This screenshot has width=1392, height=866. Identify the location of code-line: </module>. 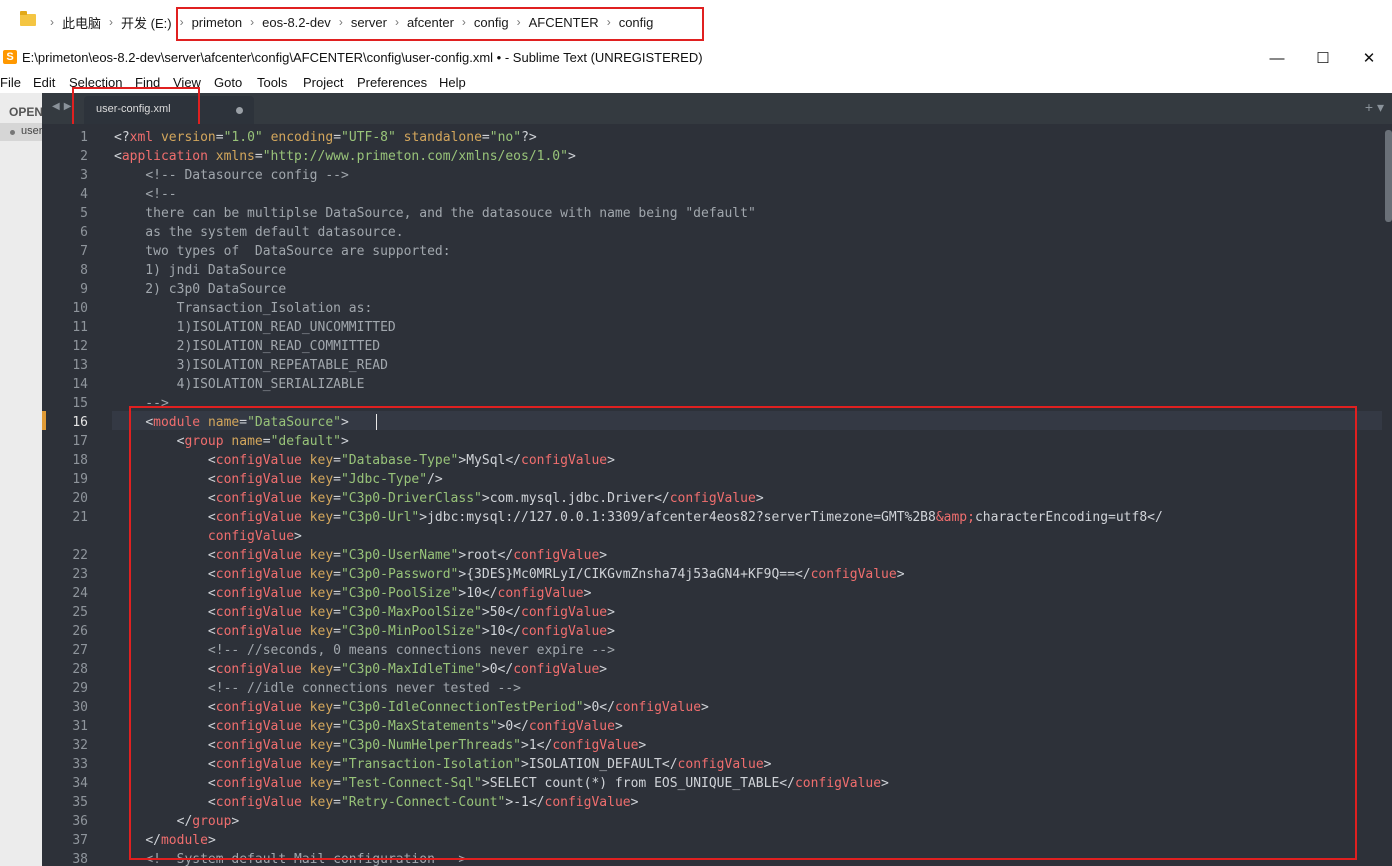
(638, 840).